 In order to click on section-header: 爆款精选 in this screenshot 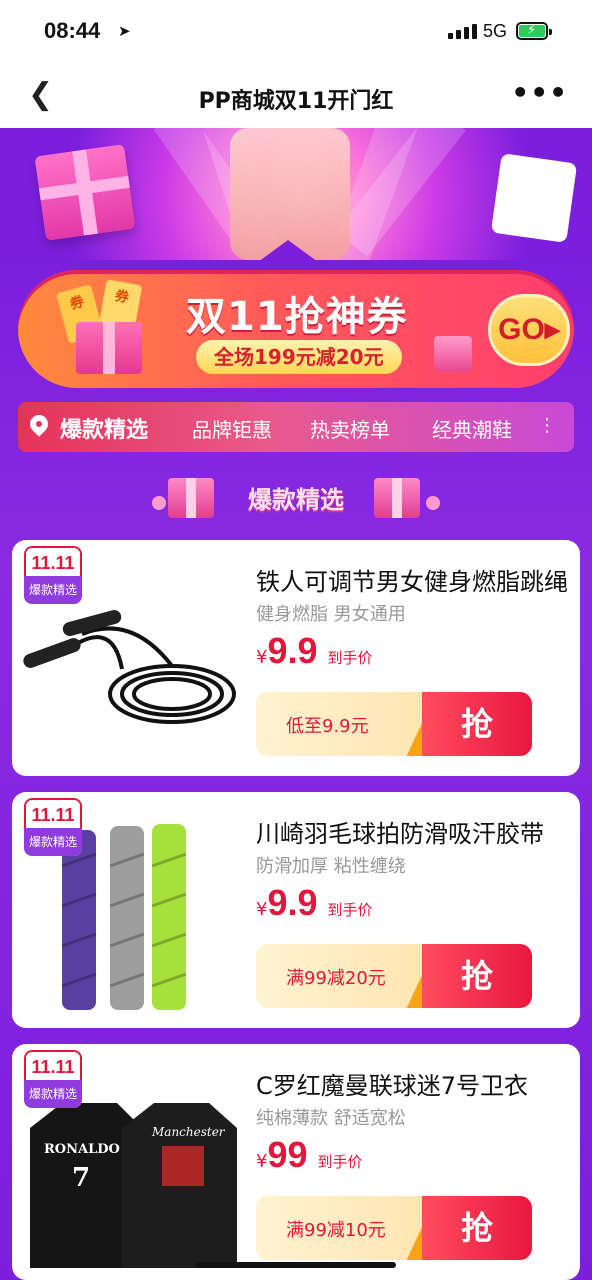, I will do `click(296, 498)`.